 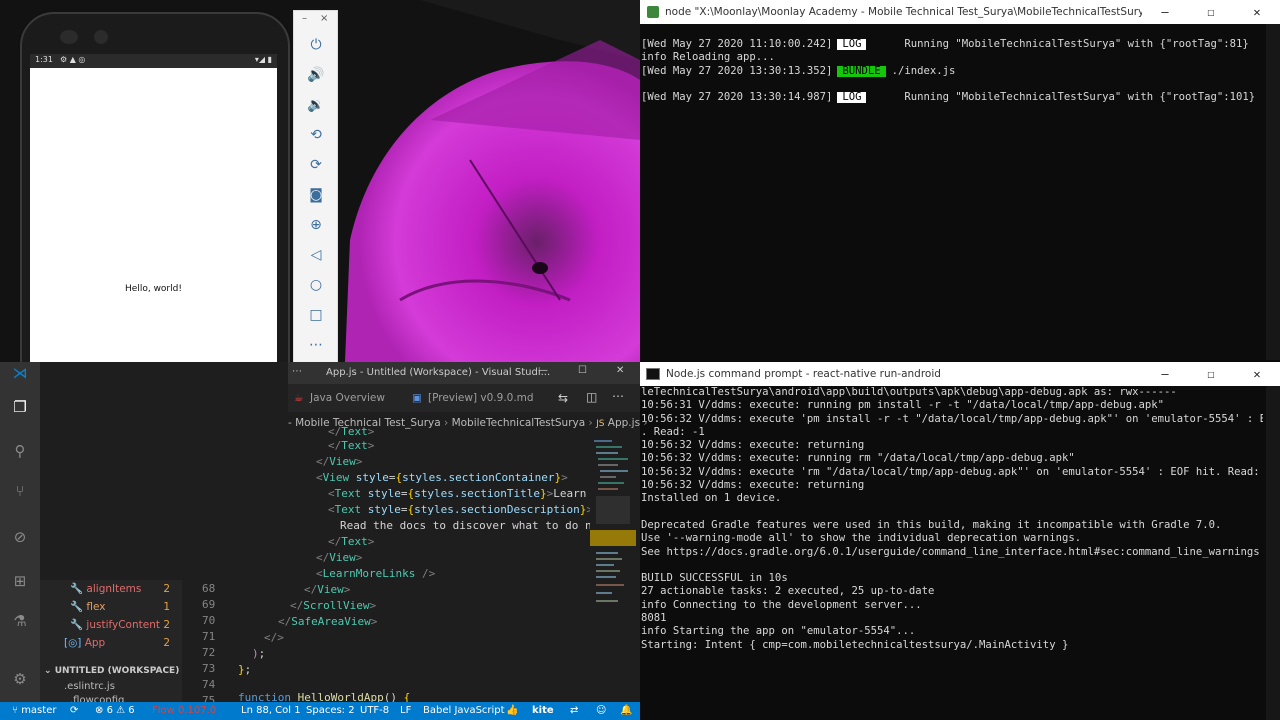 What do you see at coordinates (203, 643) in the screenshot?
I see `line-number-gutter: 68 69 70 71 72 73 74 75` at bounding box center [203, 643].